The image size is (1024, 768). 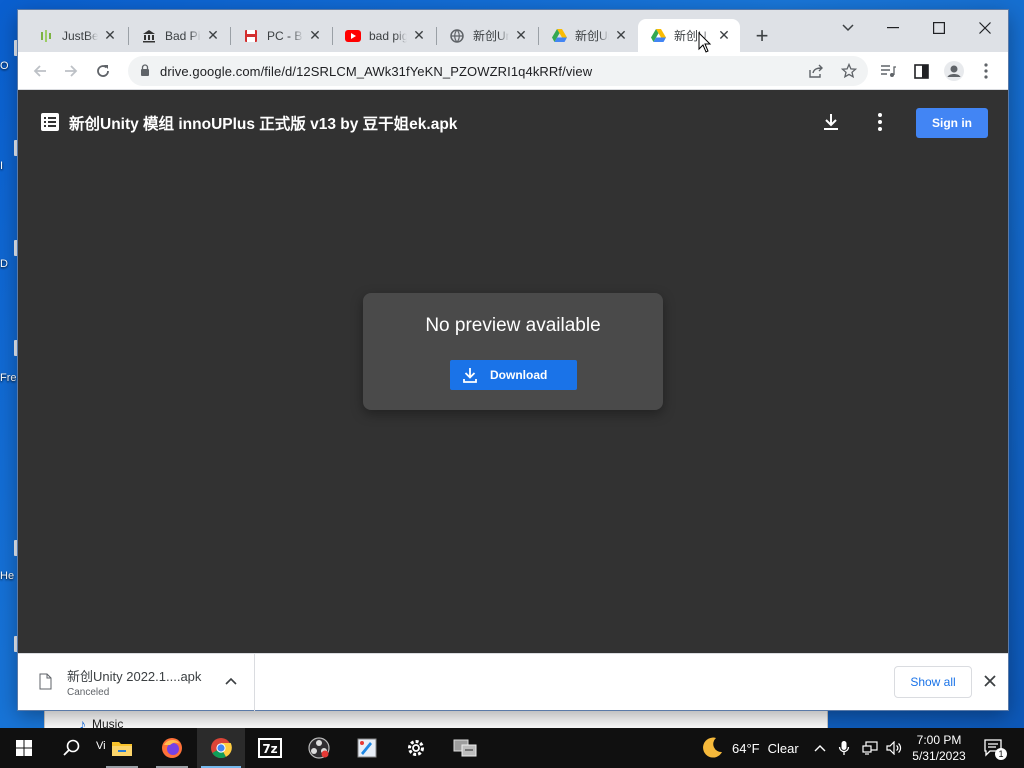 I want to click on desktop-label: D, so click(x=4, y=264).